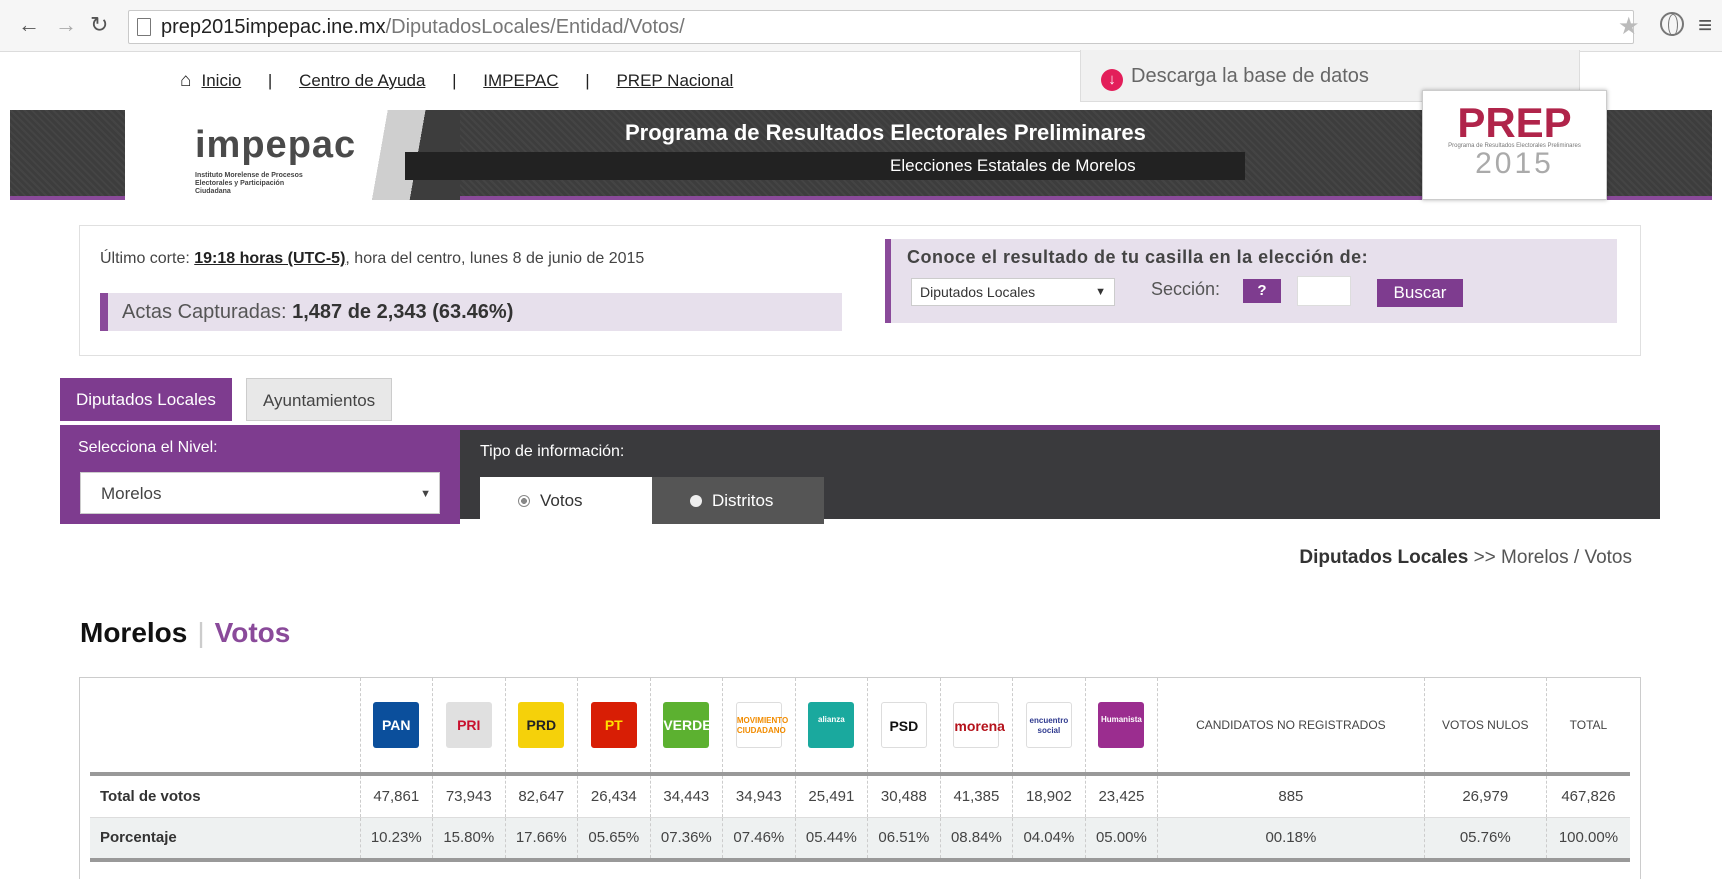 This screenshot has height=879, width=1722. What do you see at coordinates (225, 839) in the screenshot?
I see `row-label: Porcentaje` at bounding box center [225, 839].